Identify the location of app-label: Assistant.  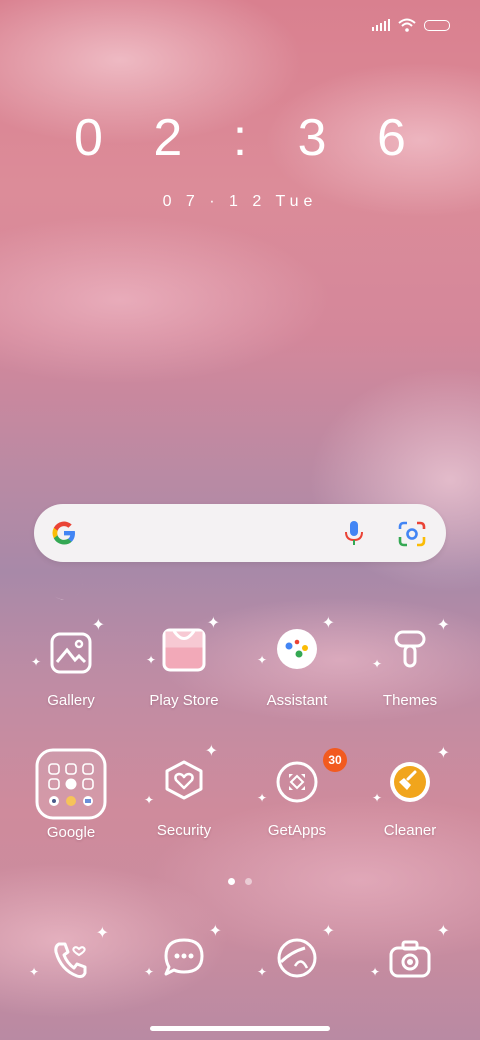
(297, 700).